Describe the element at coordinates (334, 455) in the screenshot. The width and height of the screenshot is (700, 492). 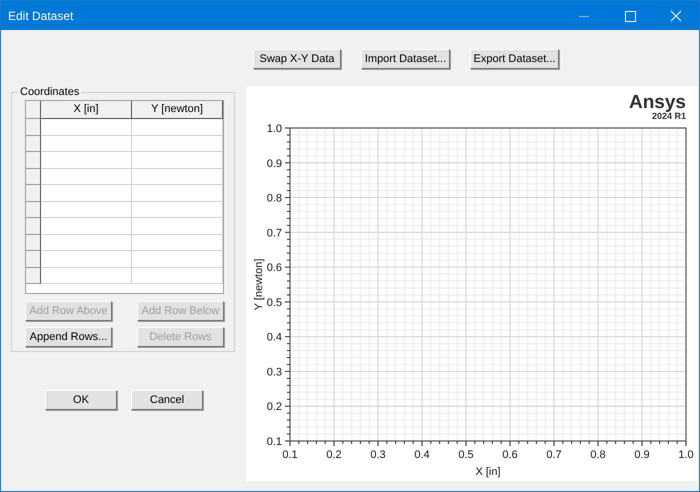
I see `x-tick-label: 0.2` at that location.